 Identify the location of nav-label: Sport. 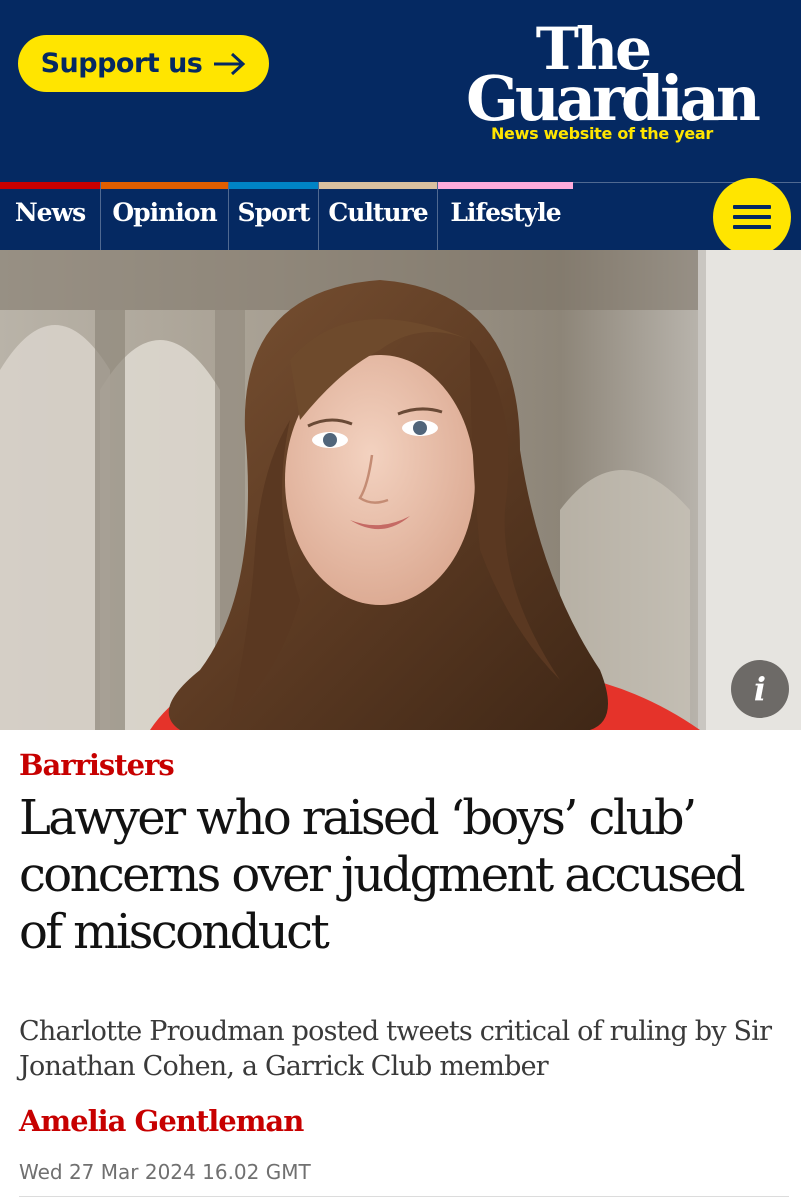
(274, 212).